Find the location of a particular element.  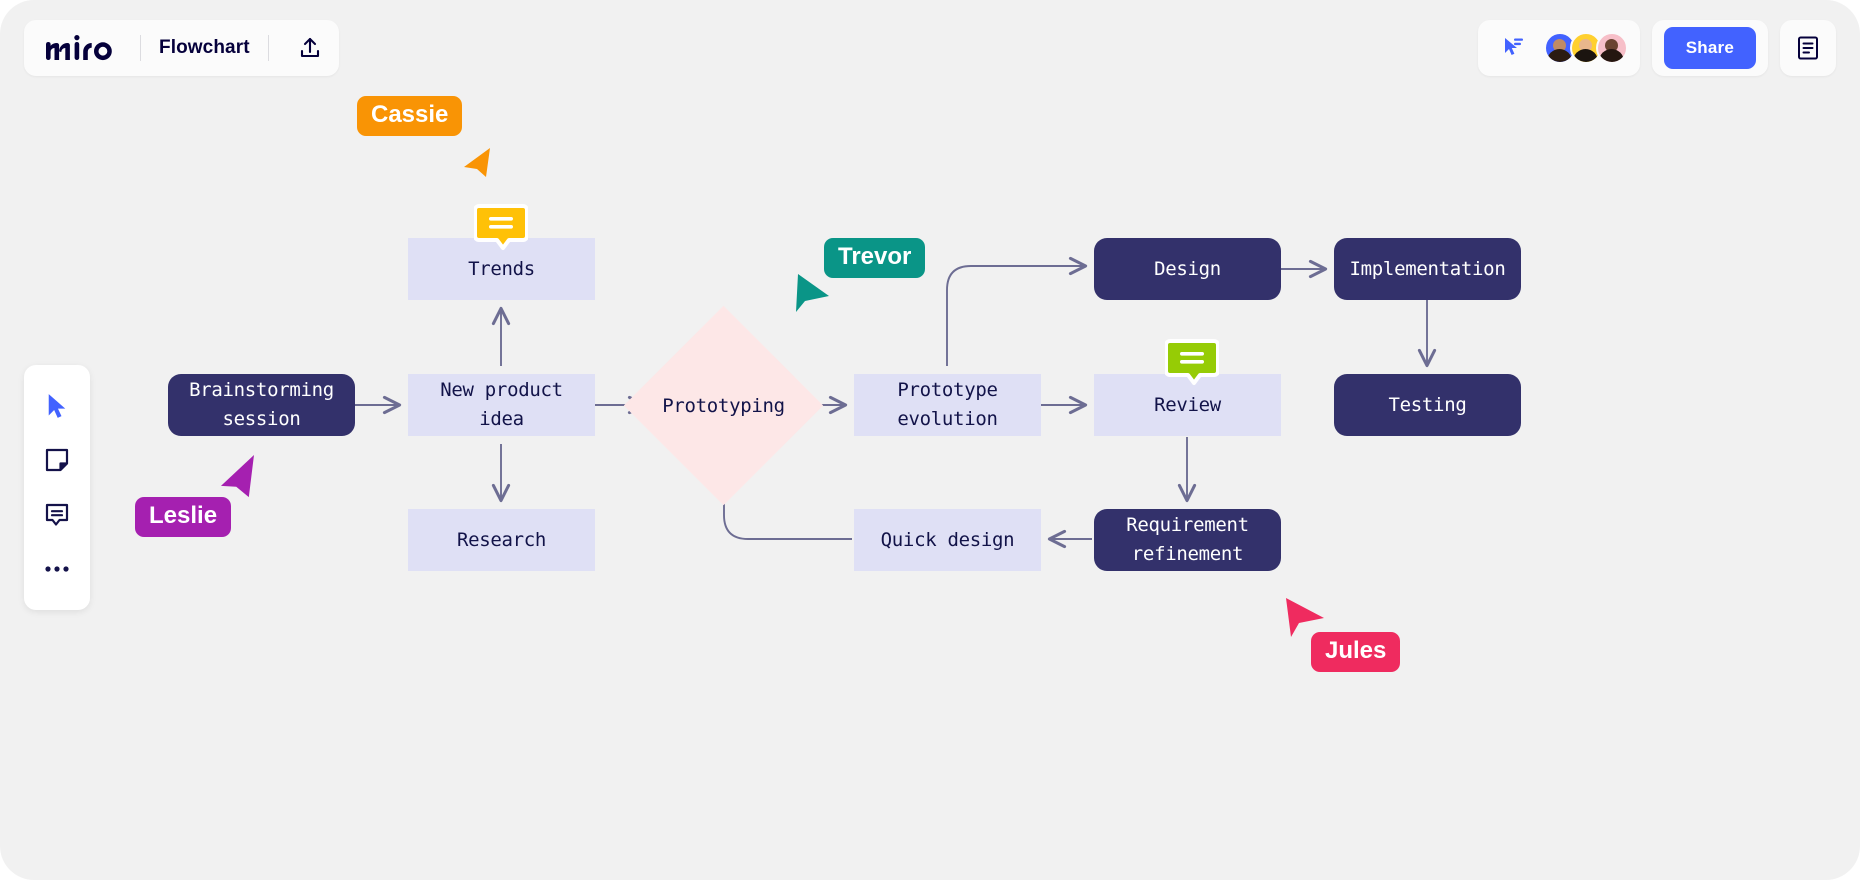

flow-node-prototyping: Prototyping is located at coordinates (723, 405).